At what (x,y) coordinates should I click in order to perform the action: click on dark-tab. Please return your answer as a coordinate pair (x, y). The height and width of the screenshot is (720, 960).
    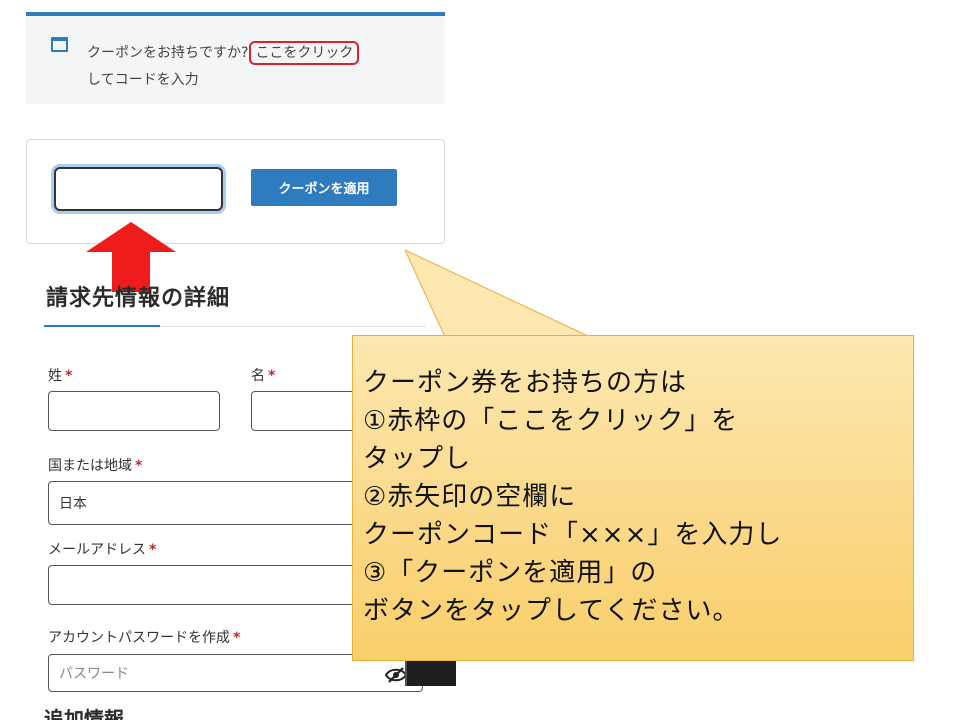
    Looking at the image, I should click on (430, 671).